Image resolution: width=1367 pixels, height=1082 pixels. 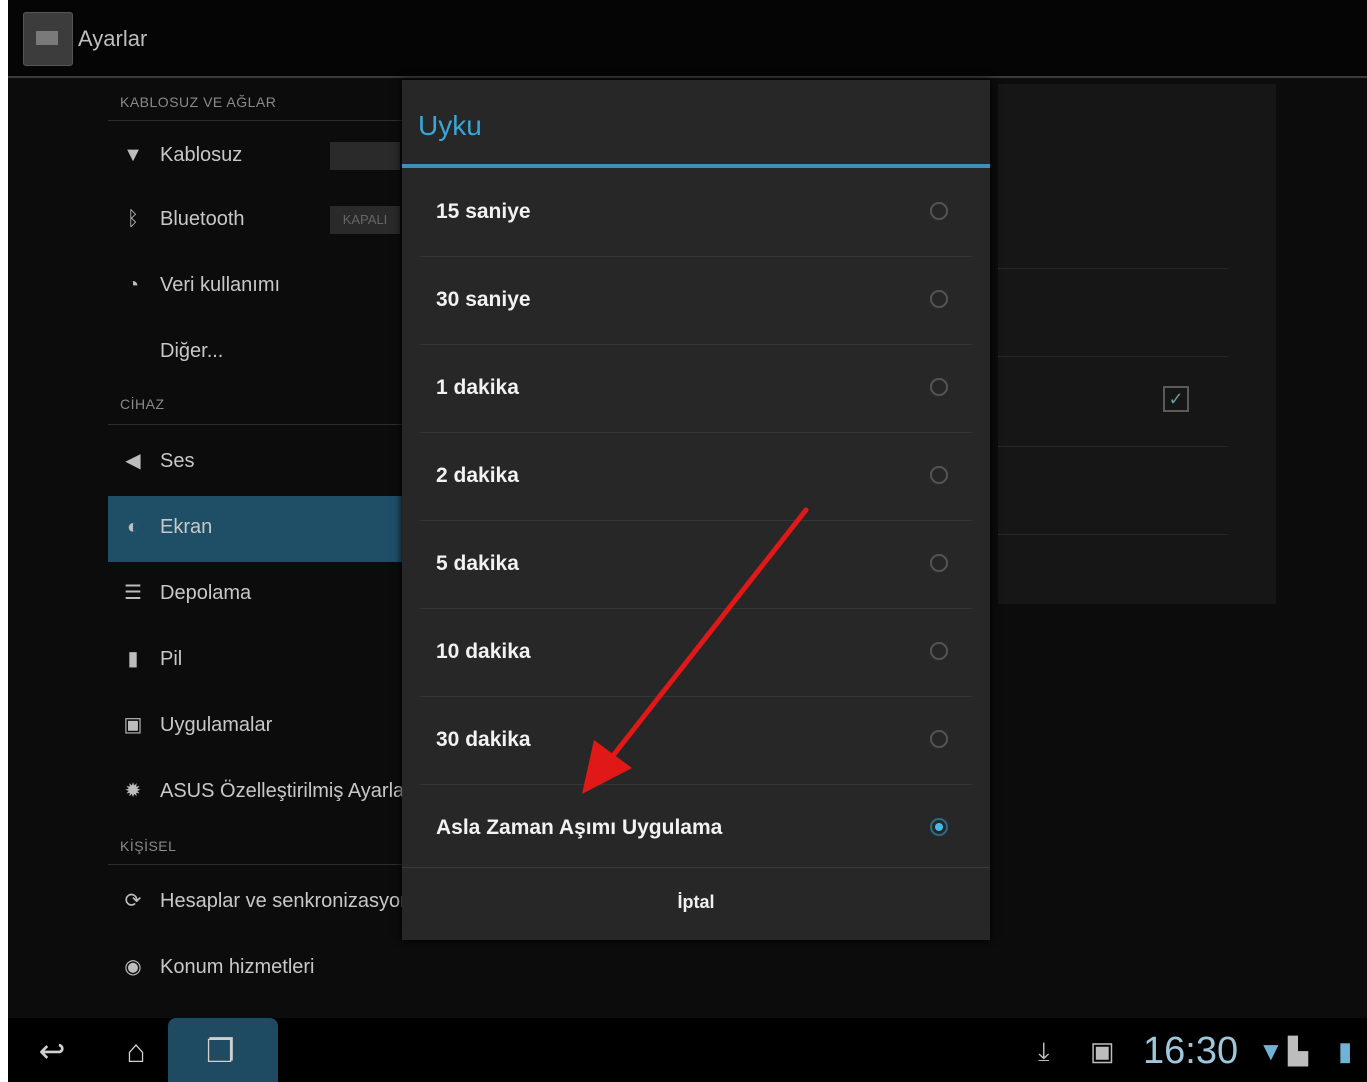 What do you see at coordinates (477, 387) in the screenshot?
I see `option-label: 1 dakika` at bounding box center [477, 387].